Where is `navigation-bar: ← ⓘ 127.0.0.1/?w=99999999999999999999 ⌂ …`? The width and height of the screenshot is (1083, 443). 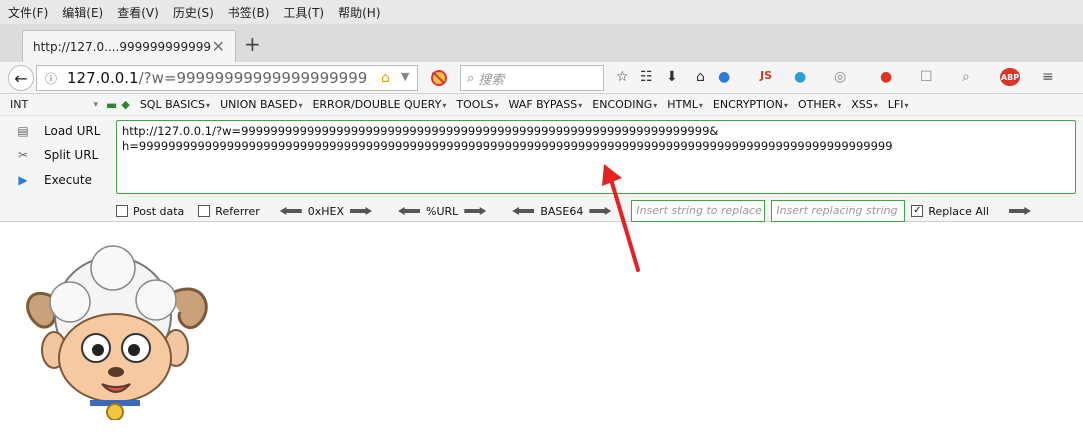 navigation-bar: ← ⓘ 127.0.0.1/?w=99999999999999999999 ⌂ … is located at coordinates (541, 78).